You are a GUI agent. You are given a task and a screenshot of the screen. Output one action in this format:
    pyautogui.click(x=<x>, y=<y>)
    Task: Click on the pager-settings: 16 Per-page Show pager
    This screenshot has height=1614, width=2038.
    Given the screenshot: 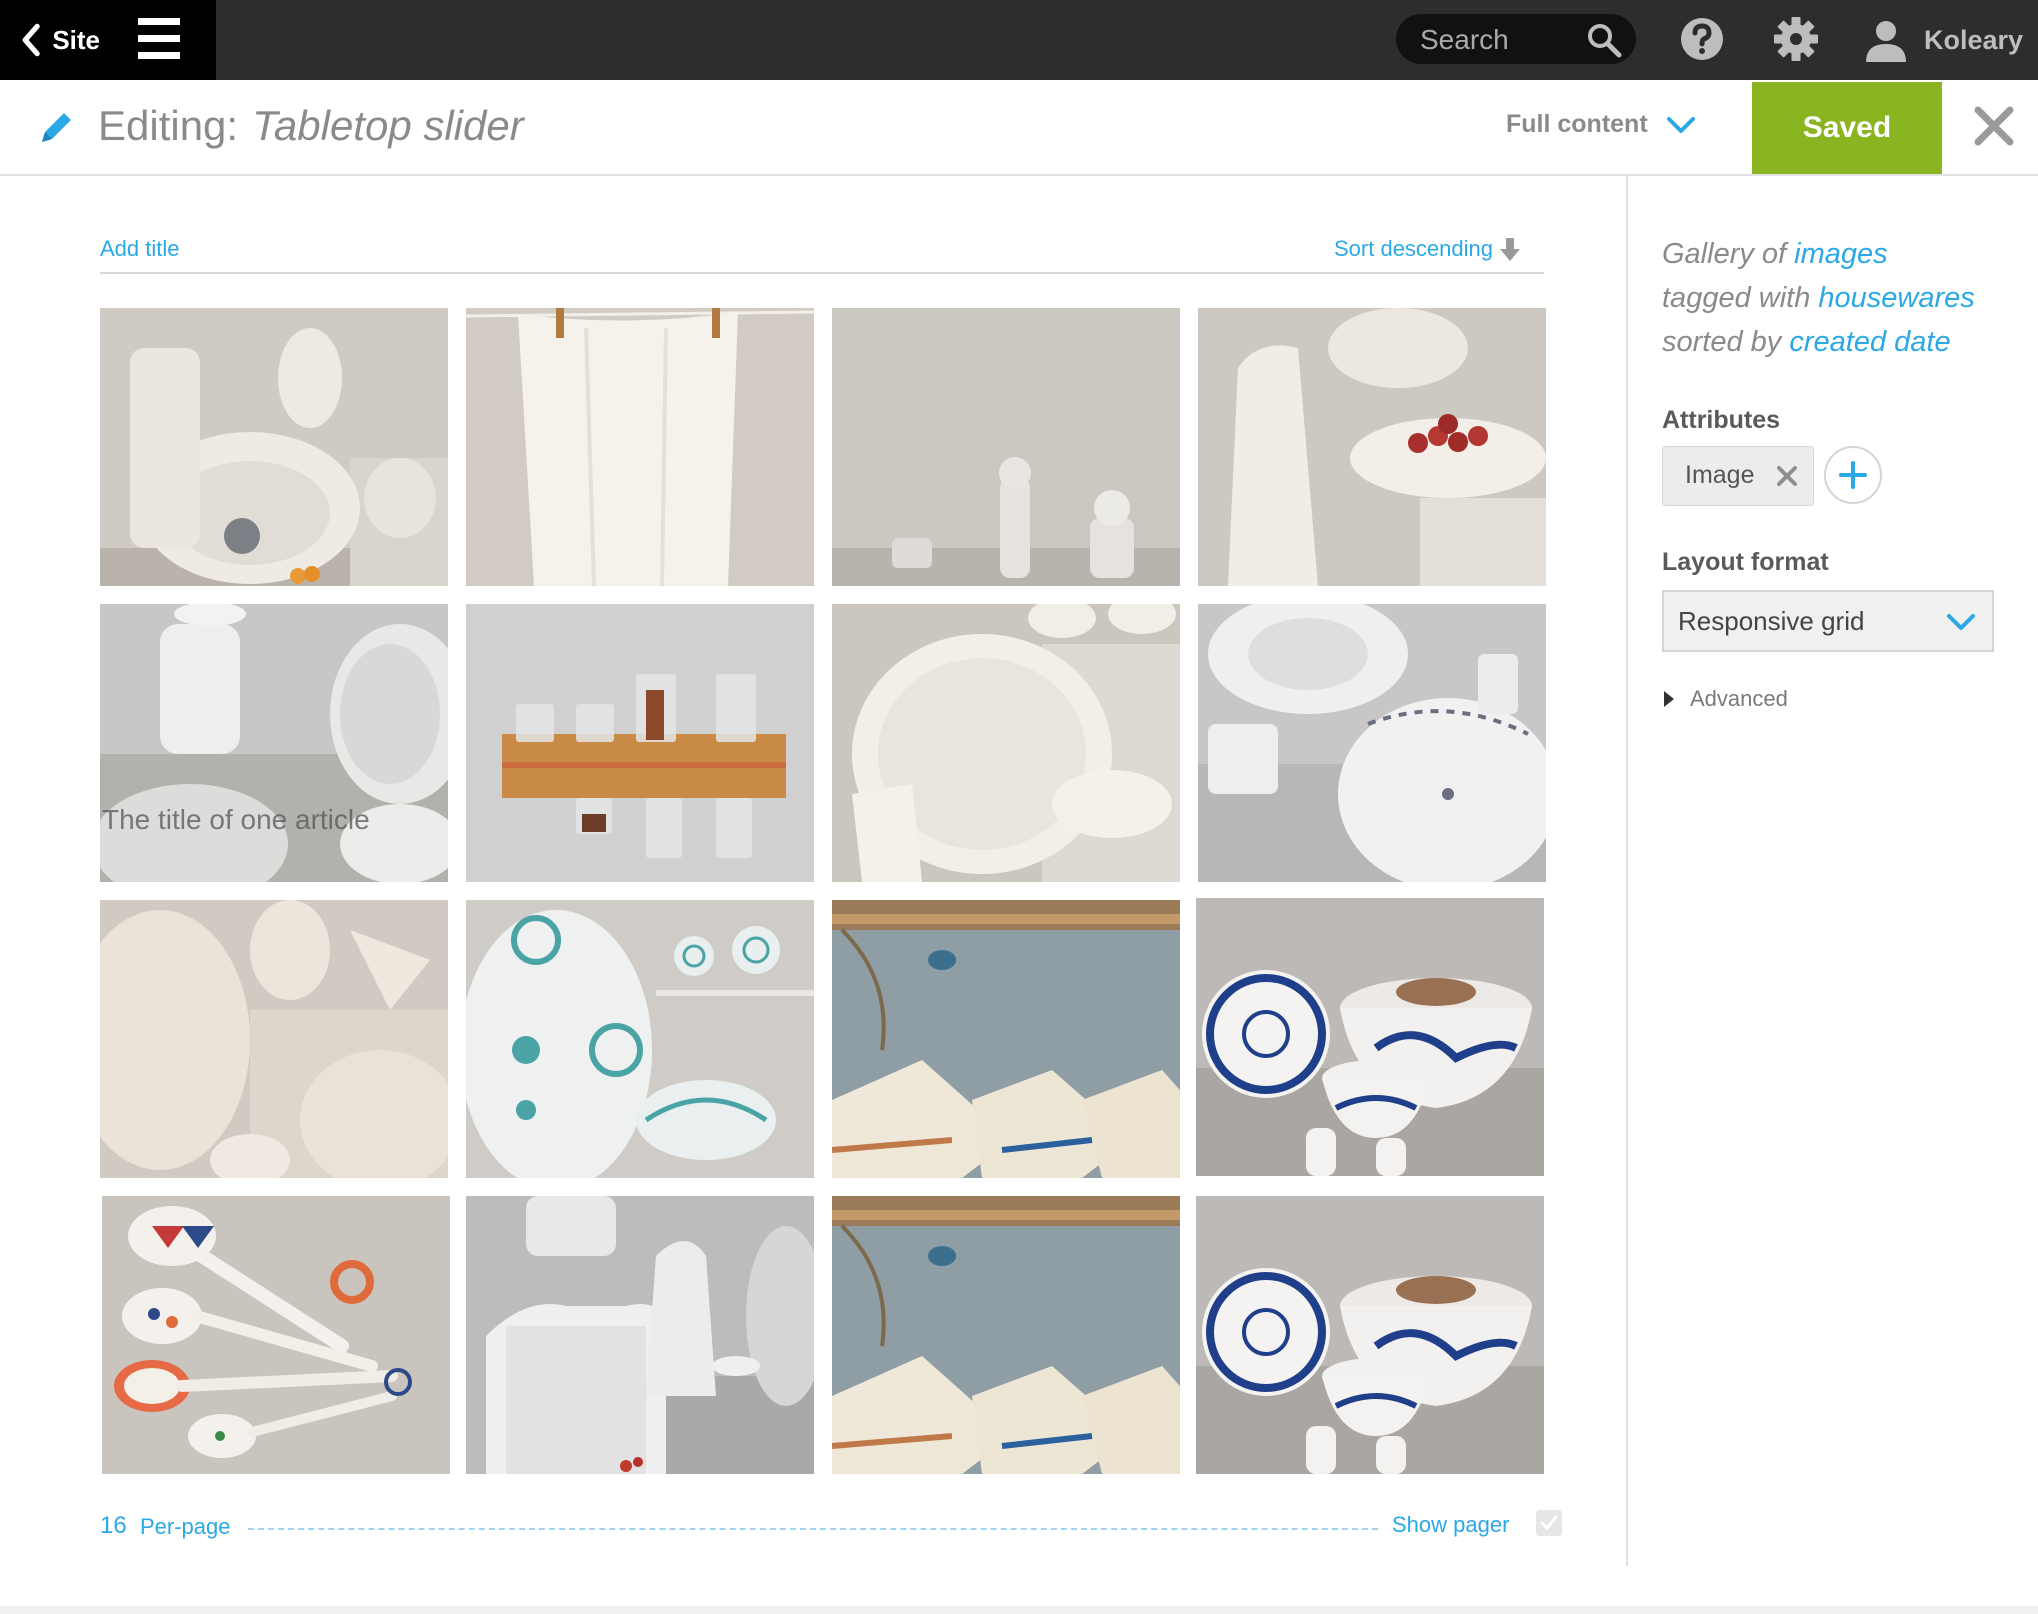 What is the action you would take?
    pyautogui.click(x=832, y=1528)
    